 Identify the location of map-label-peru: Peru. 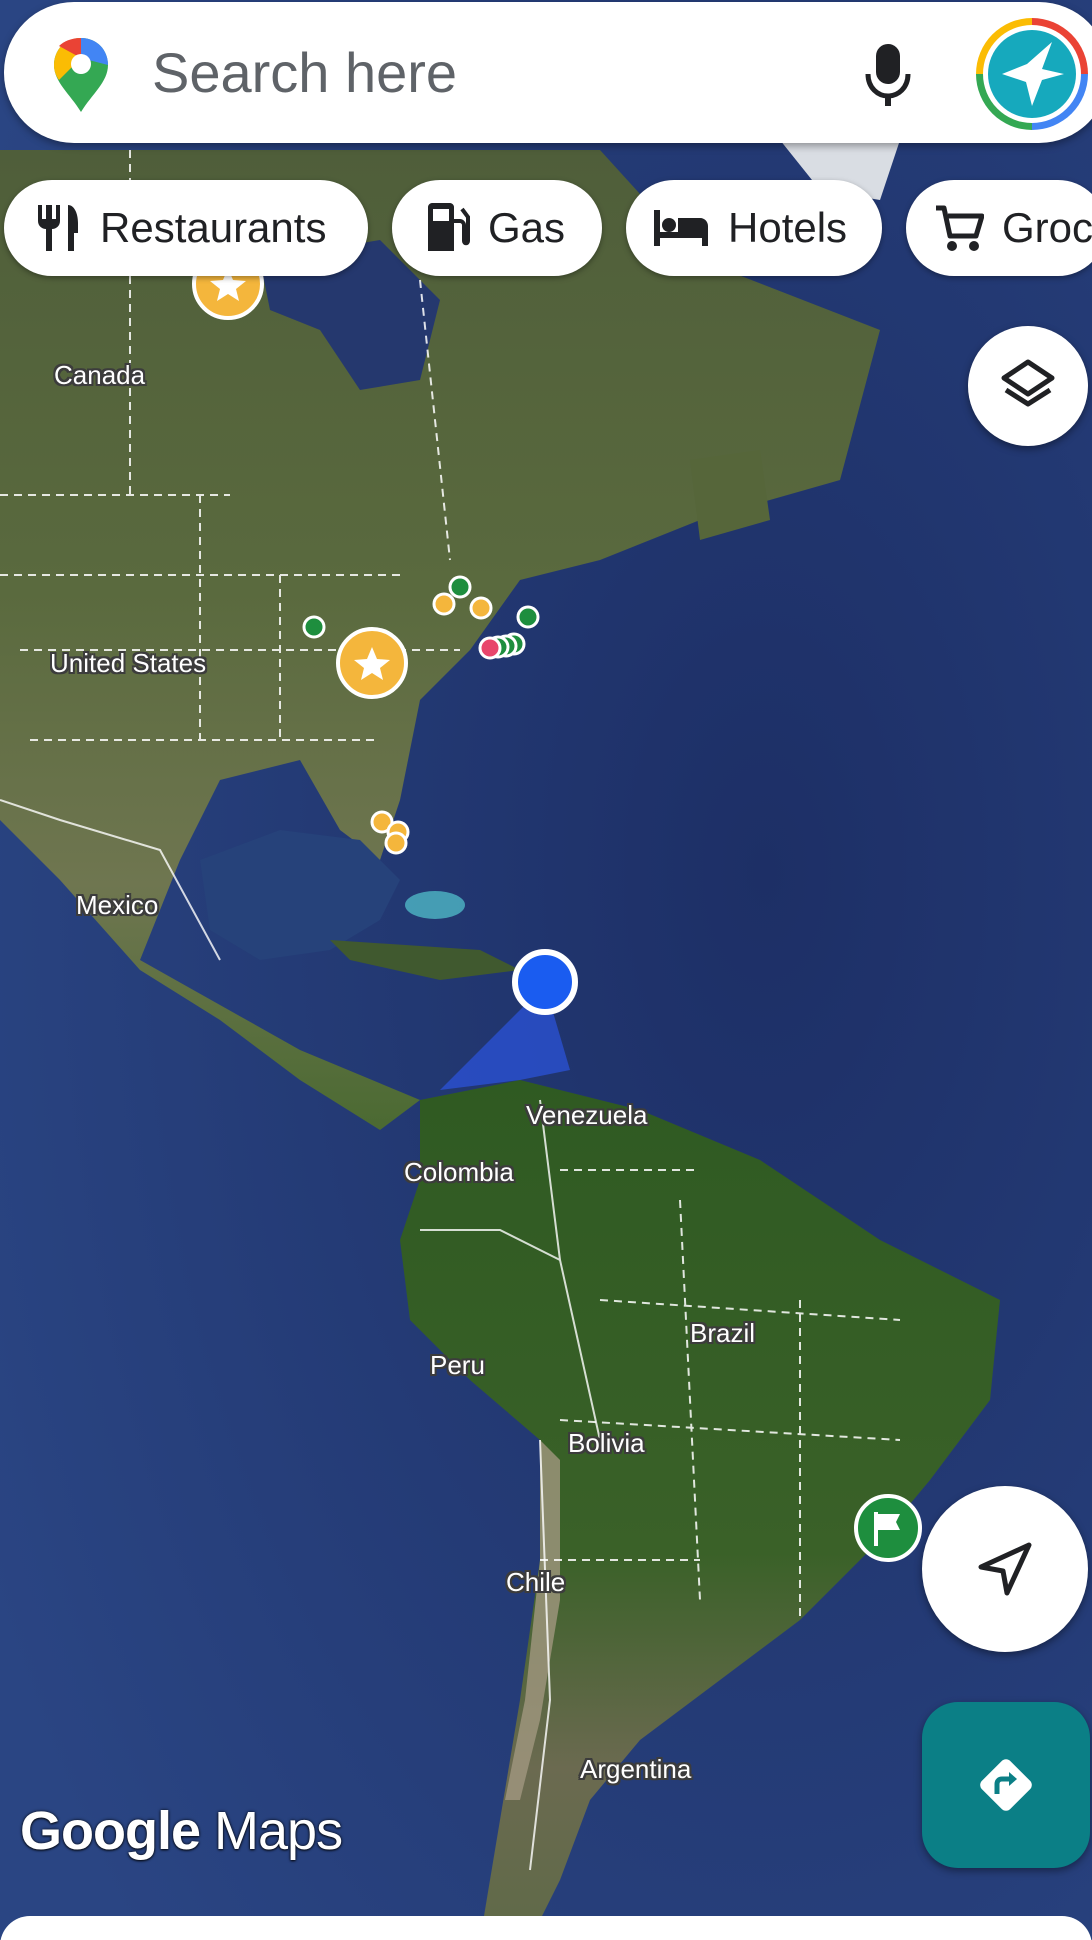
(457, 1365).